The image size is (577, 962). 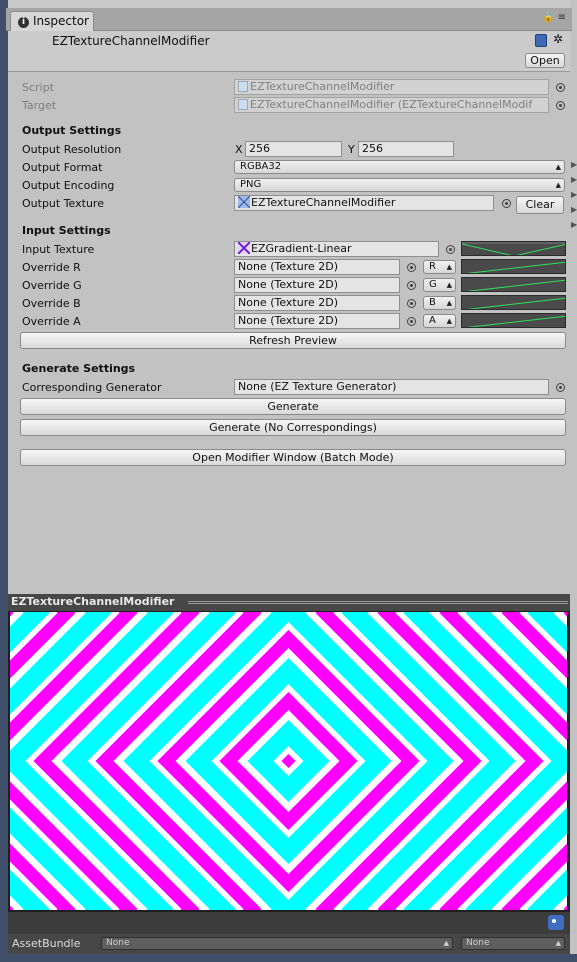 I want to click on asset-bundle-name-value: None, so click(x=118, y=943).